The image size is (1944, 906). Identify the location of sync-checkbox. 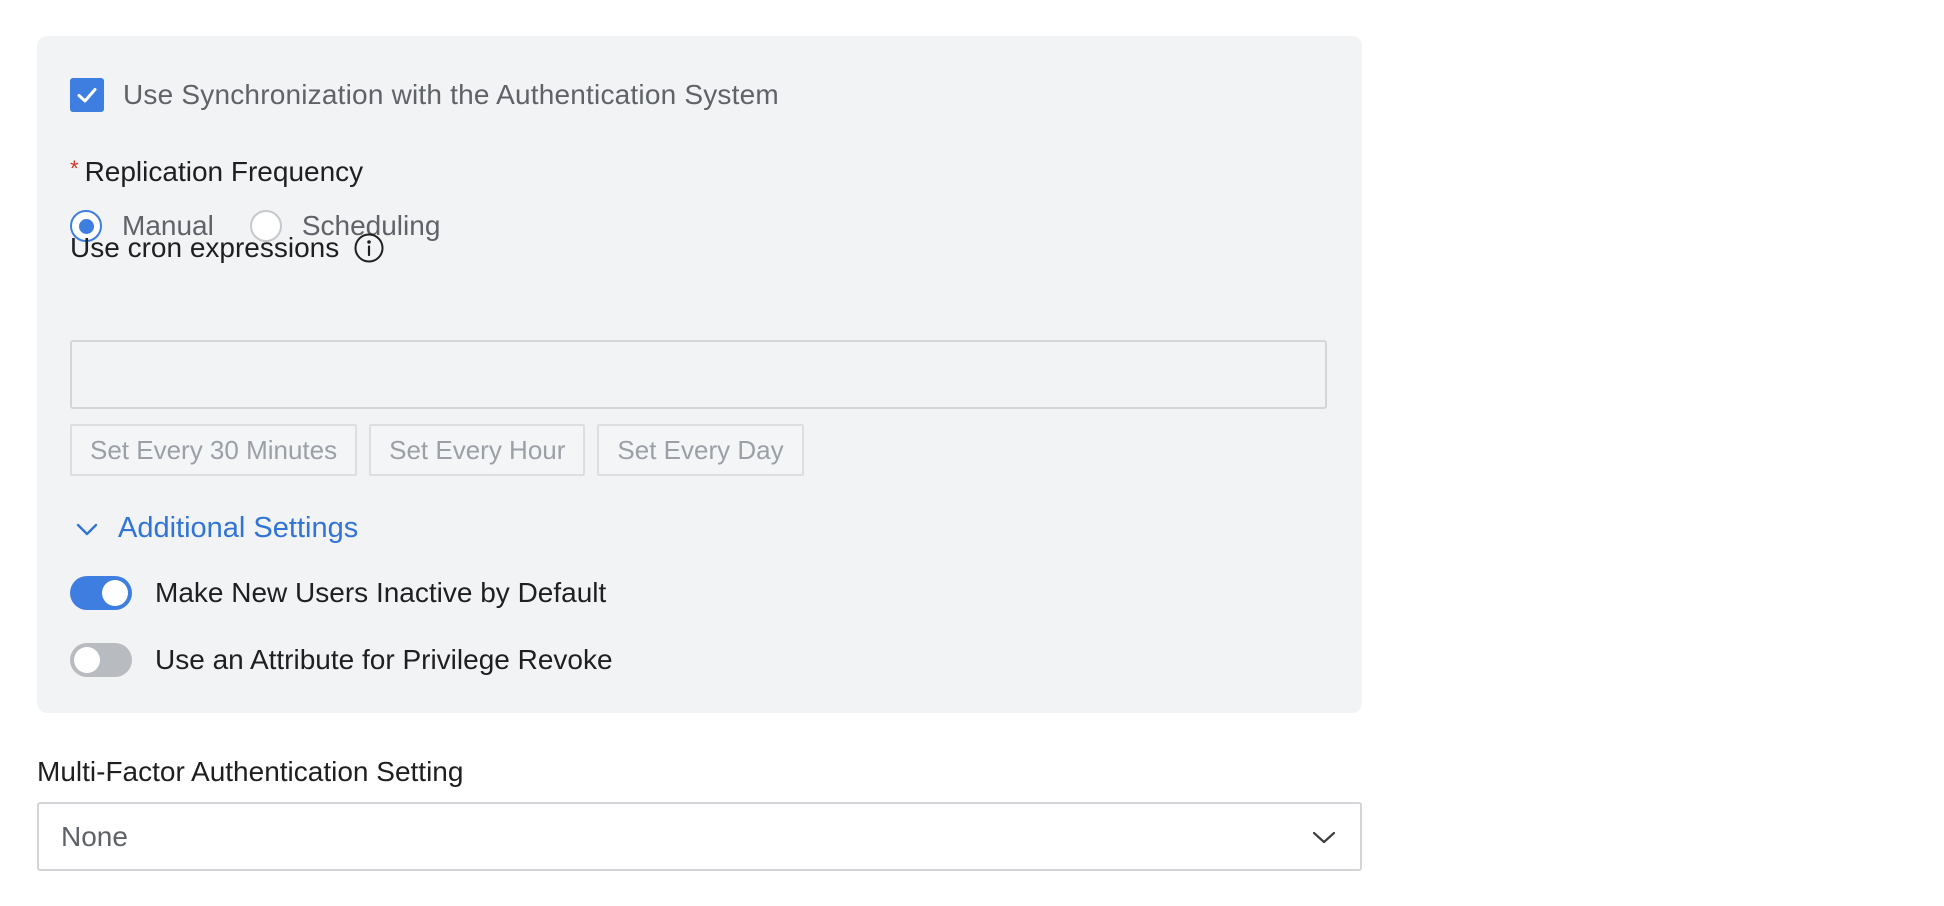
(87, 95).